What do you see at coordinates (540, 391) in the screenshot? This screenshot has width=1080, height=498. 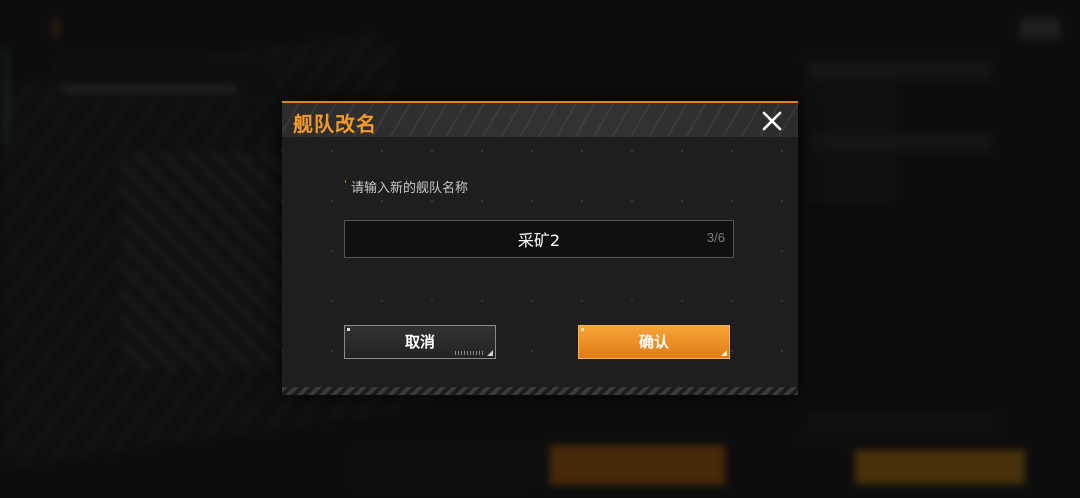 I see `dialog-footer-stripes` at bounding box center [540, 391].